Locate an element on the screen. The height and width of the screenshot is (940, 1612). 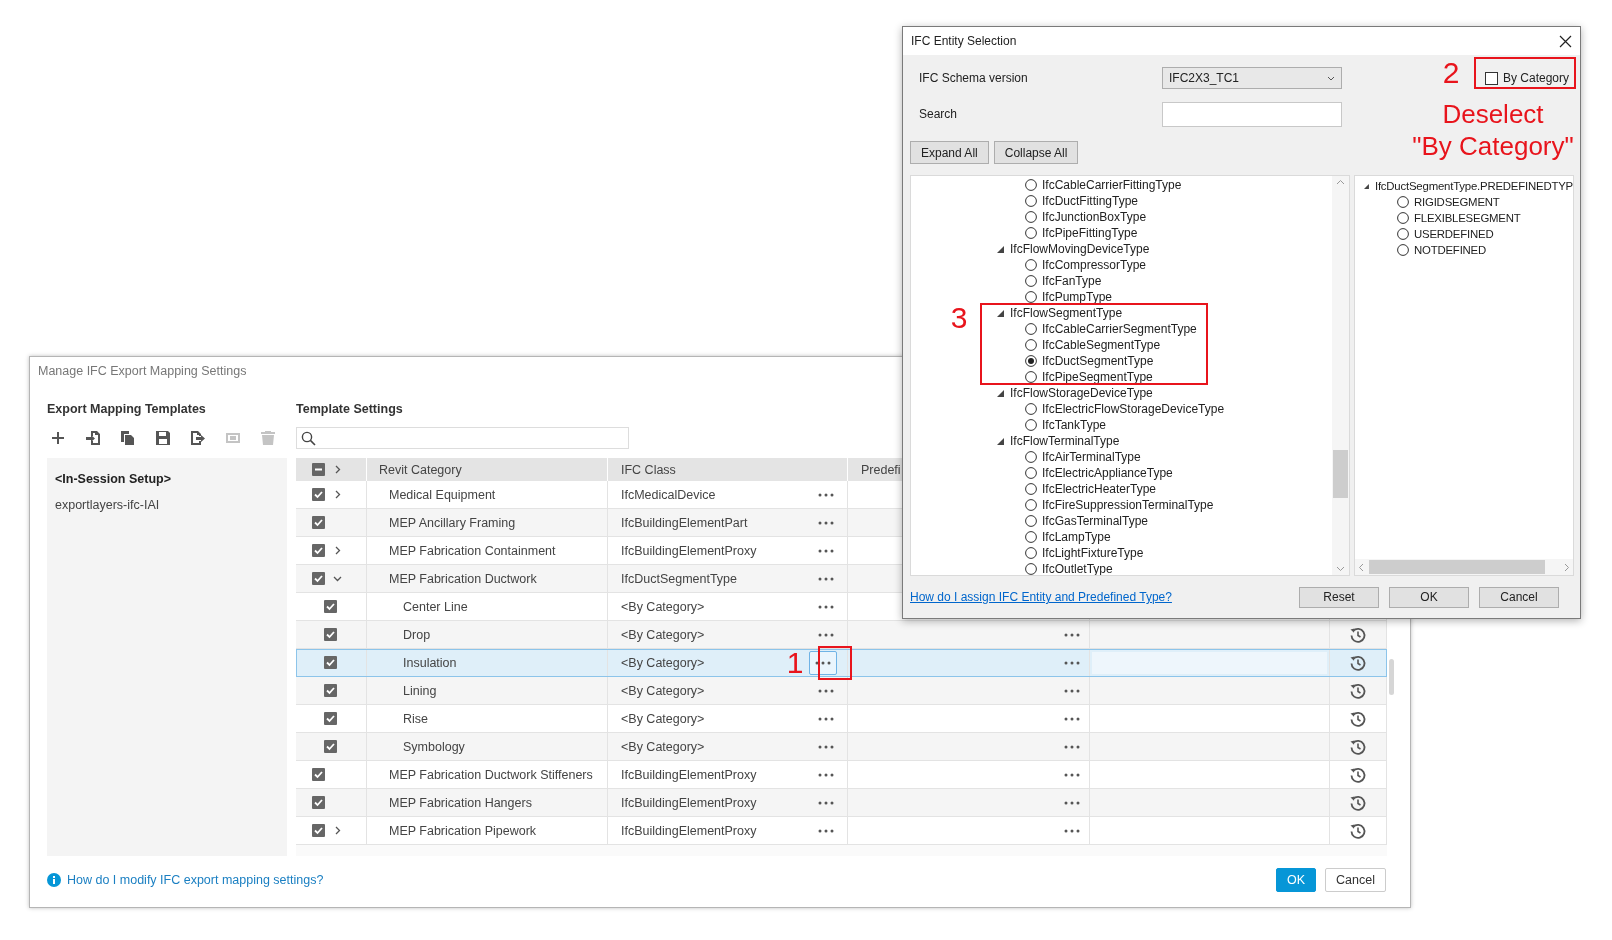
column-header: Predefi is located at coordinates (881, 469).